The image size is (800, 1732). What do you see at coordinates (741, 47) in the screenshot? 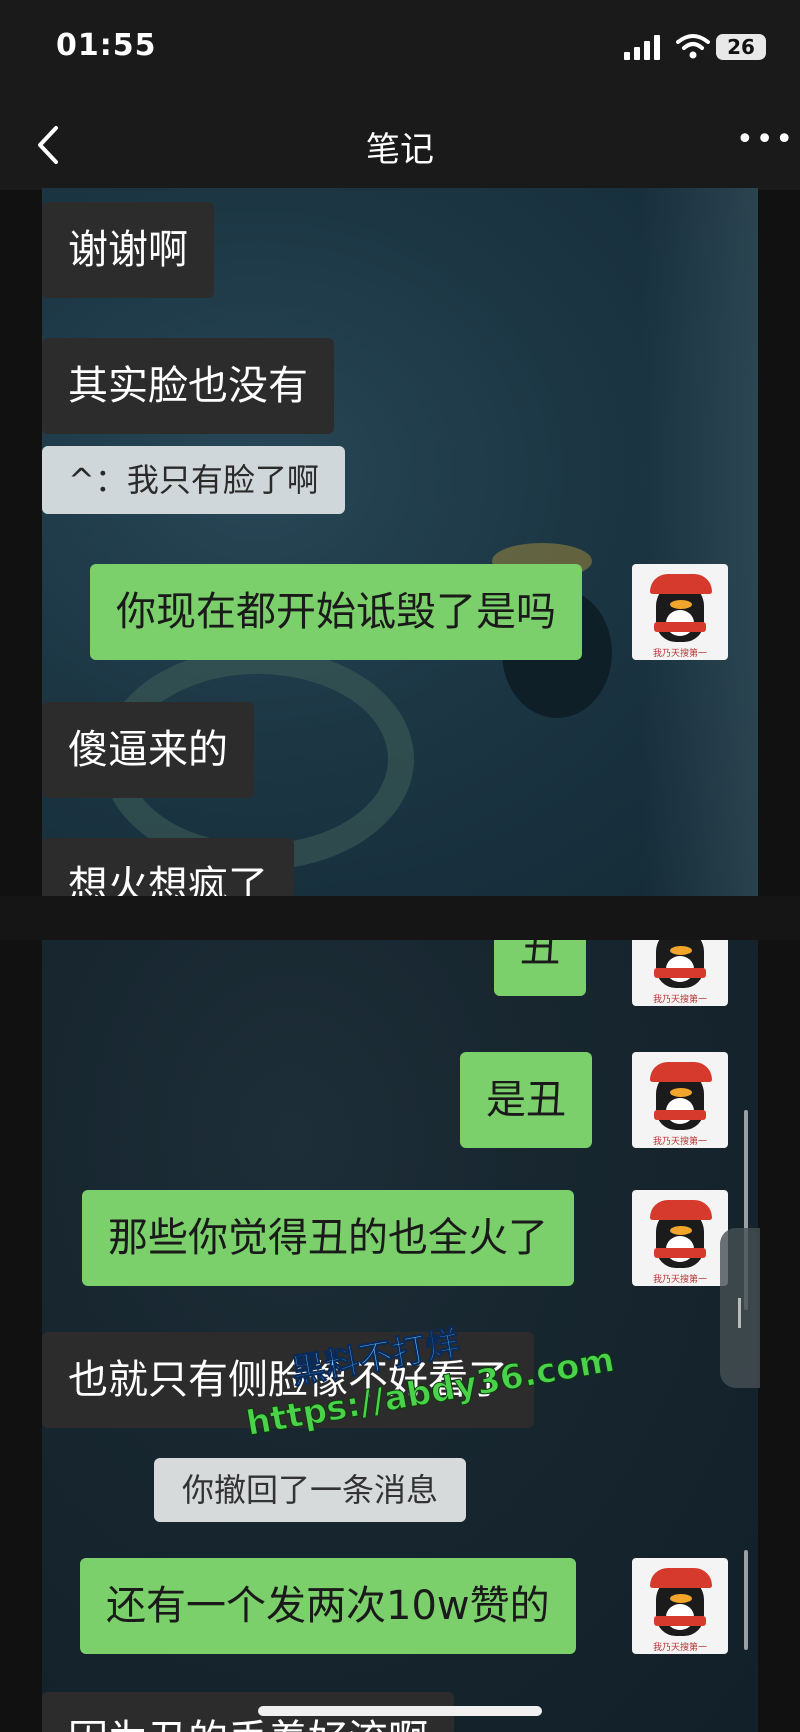
I see `battery-indicator: 26` at bounding box center [741, 47].